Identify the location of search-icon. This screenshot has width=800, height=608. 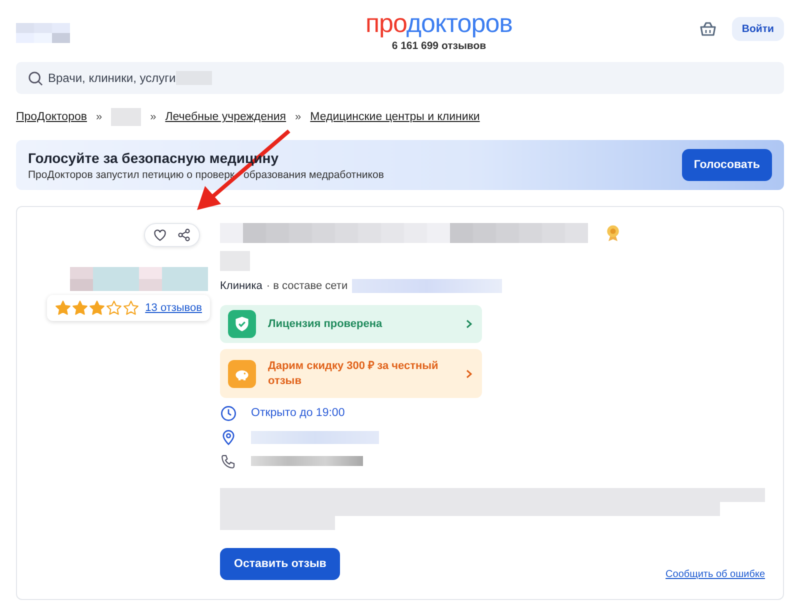
(35, 78).